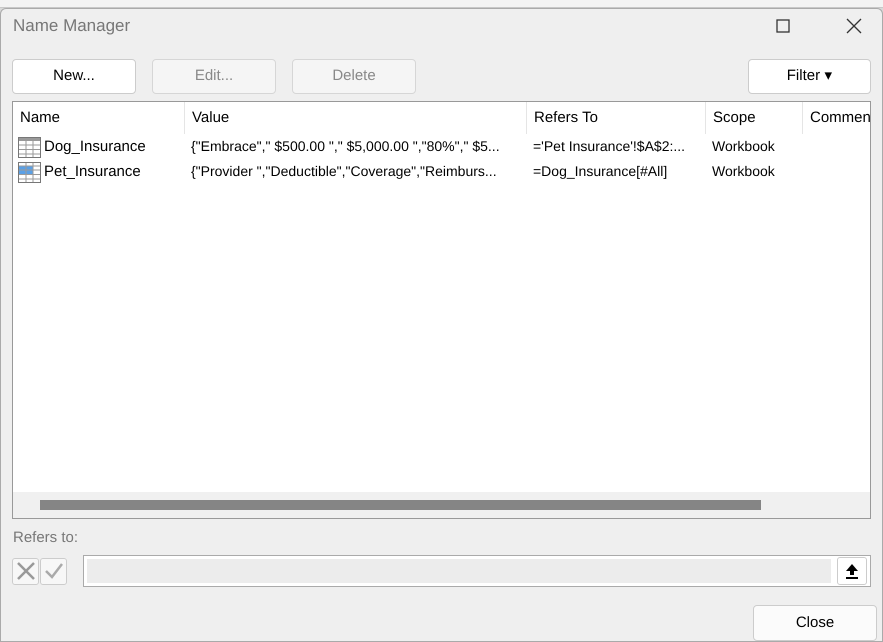 This screenshot has height=642, width=883. What do you see at coordinates (95, 147) in the screenshot?
I see `table-cell-text: Dog_Insurance` at bounding box center [95, 147].